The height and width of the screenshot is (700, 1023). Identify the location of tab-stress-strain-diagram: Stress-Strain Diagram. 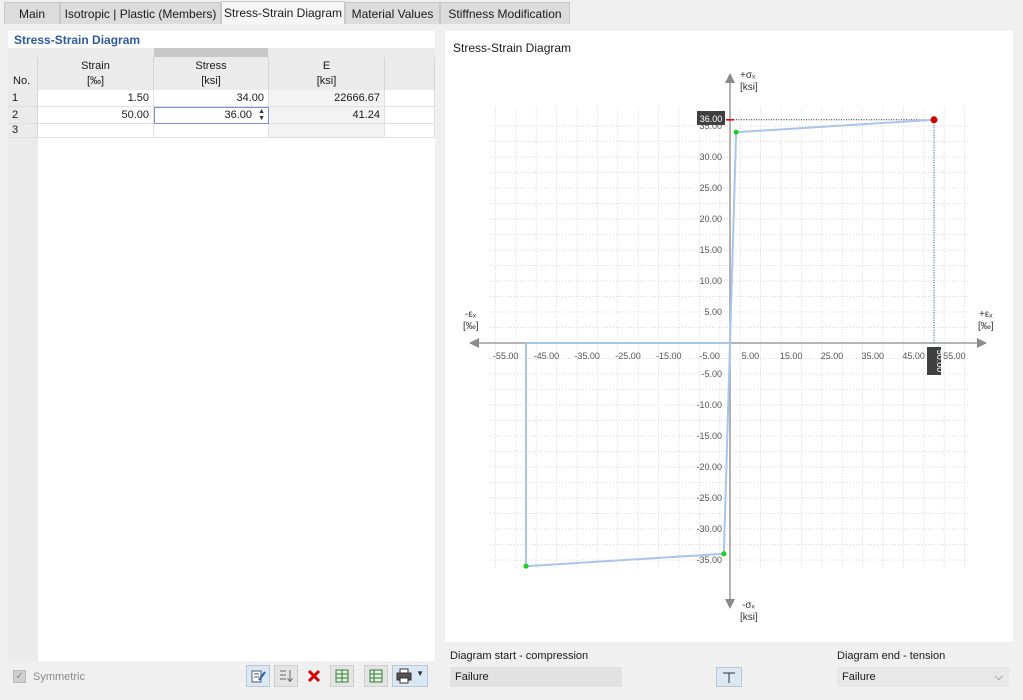
(283, 12).